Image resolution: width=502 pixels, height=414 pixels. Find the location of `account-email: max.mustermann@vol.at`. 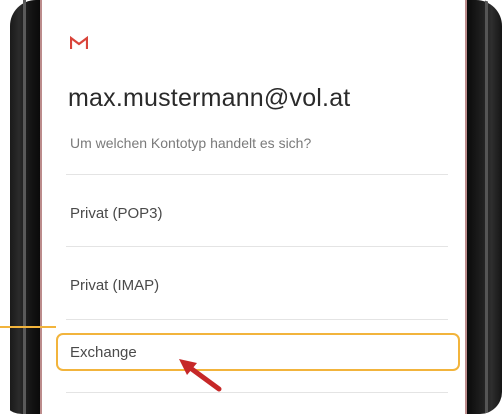

account-email: max.mustermann@vol.at is located at coordinates (209, 98).